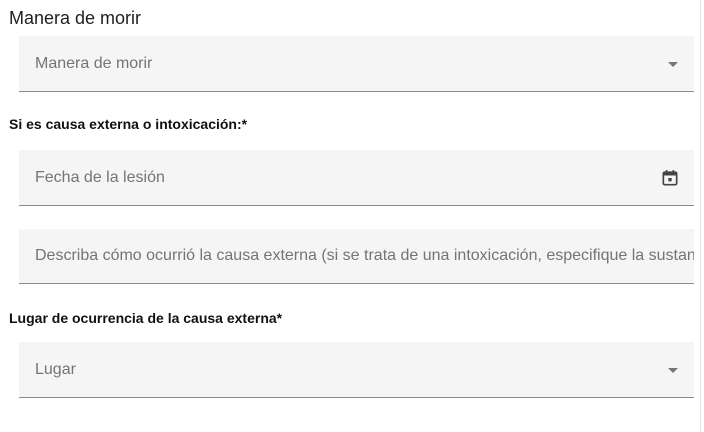 The height and width of the screenshot is (432, 704). Describe the element at coordinates (75, 18) in the screenshot. I see `section-title: Manera de morir` at that location.